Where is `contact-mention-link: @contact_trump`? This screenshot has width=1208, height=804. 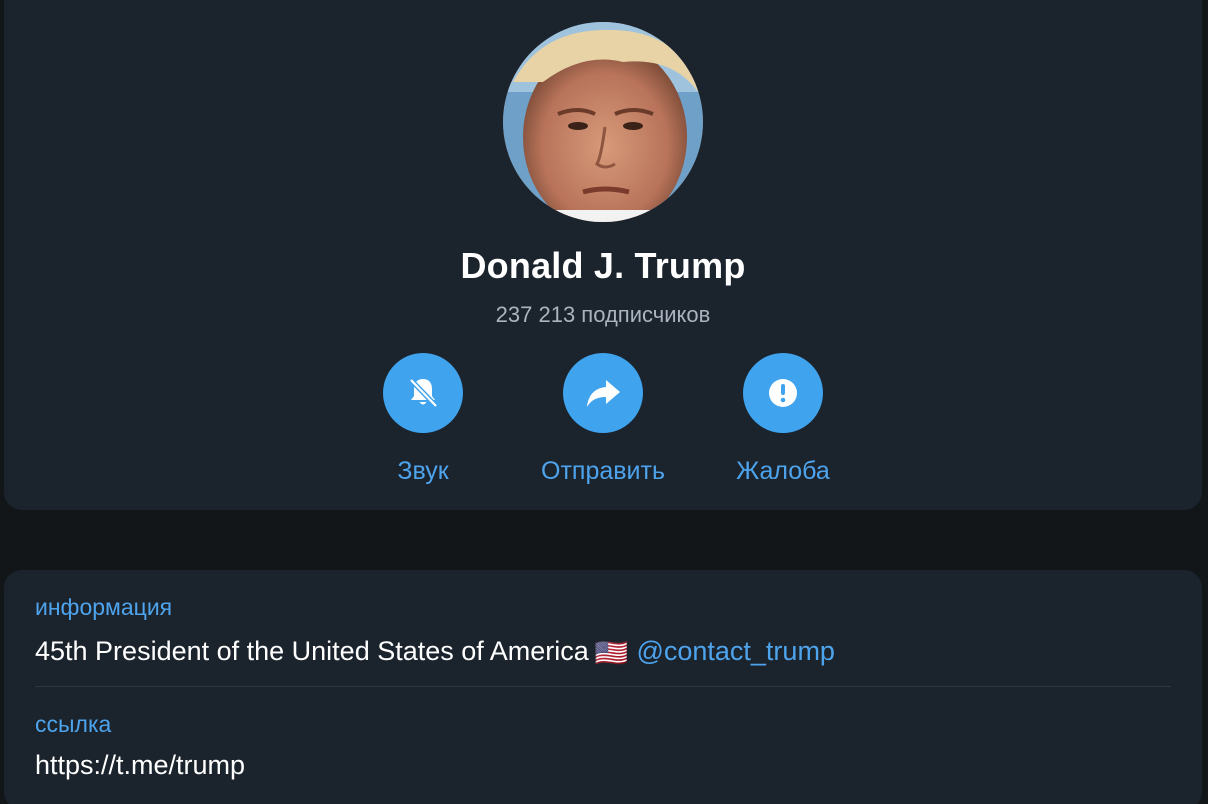
contact-mention-link: @contact_trump is located at coordinates (735, 651).